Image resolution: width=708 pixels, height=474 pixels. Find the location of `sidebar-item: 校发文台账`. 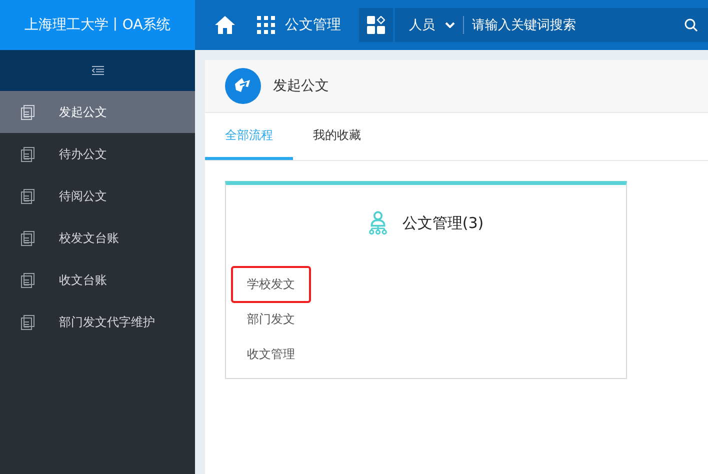

sidebar-item: 校发文台账 is located at coordinates (97, 238).